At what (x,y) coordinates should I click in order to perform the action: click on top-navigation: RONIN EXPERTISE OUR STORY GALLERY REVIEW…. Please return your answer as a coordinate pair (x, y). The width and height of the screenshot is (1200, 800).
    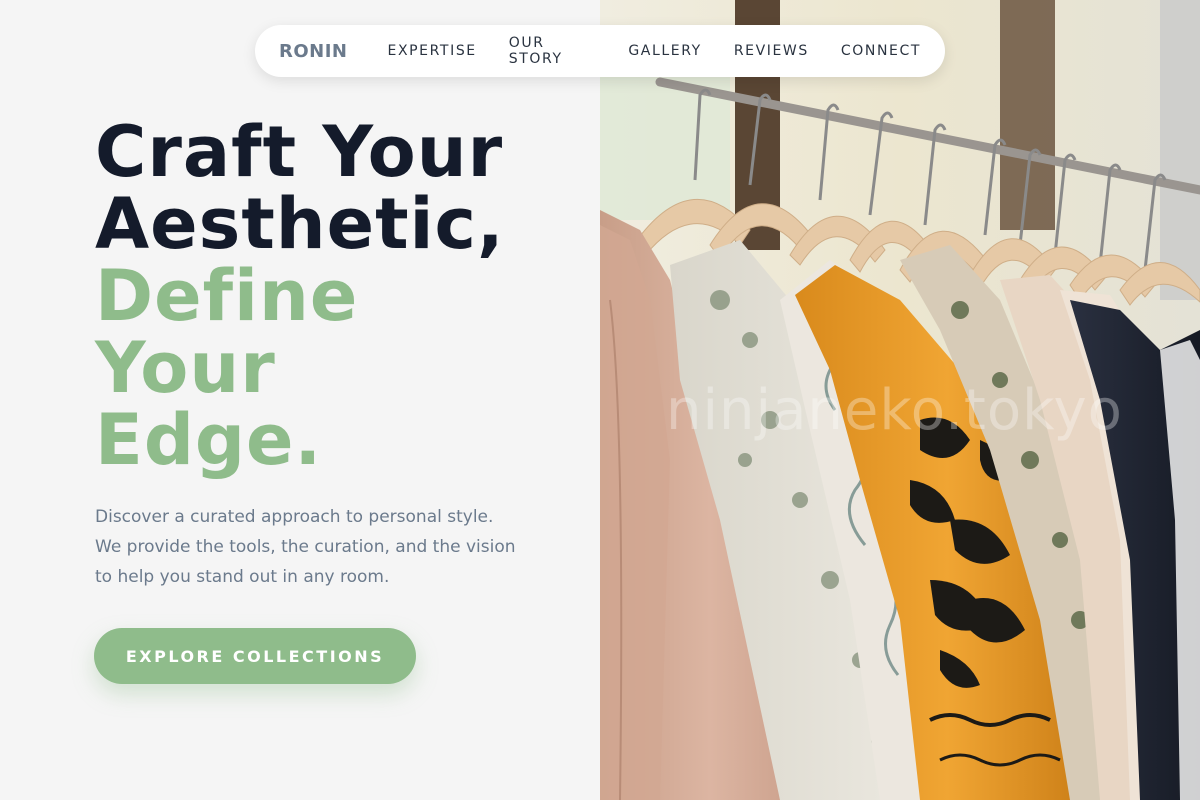
    Looking at the image, I should click on (600, 51).